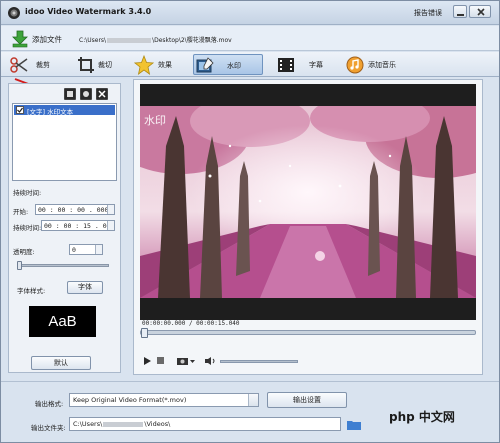  I want to click on duration-time-value: 00 : 00 : 15 . 040, so click(79, 226).